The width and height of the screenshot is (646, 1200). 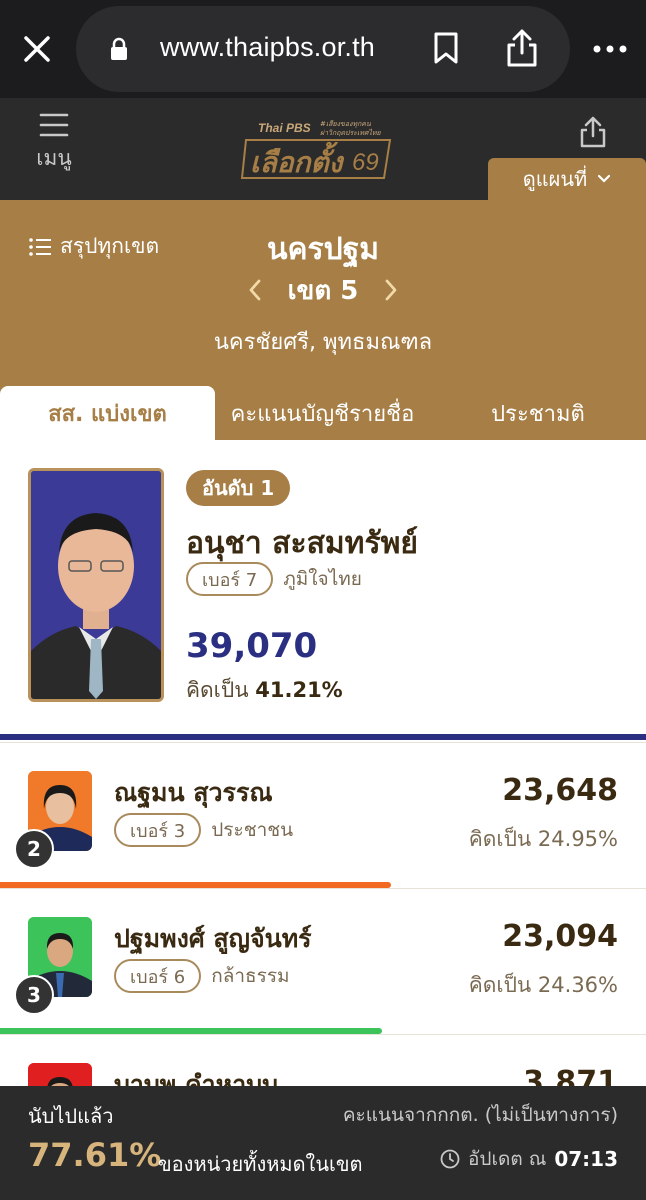 What do you see at coordinates (507, 1159) in the screenshot?
I see `update-prefix: อัปเดต ณ` at bounding box center [507, 1159].